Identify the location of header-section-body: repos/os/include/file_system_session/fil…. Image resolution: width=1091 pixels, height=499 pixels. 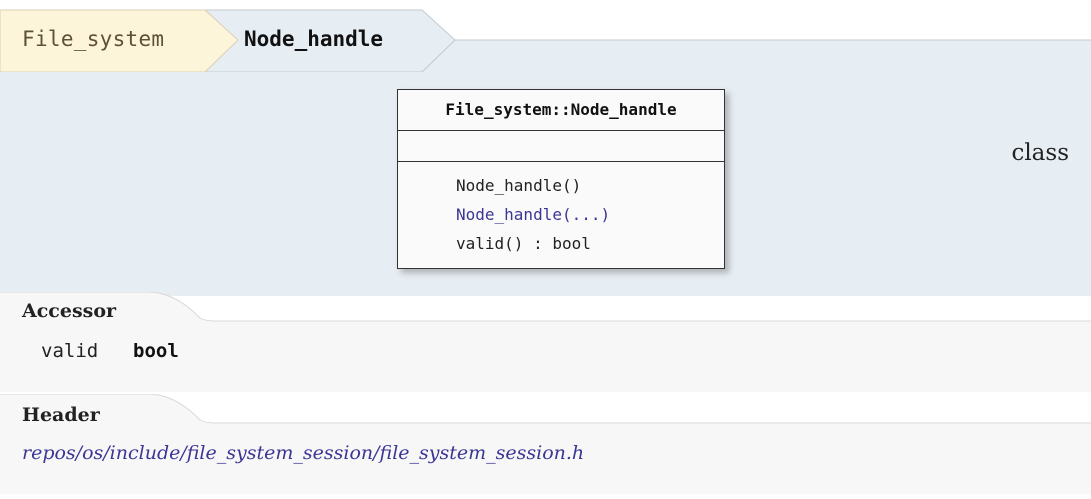
(545, 459).